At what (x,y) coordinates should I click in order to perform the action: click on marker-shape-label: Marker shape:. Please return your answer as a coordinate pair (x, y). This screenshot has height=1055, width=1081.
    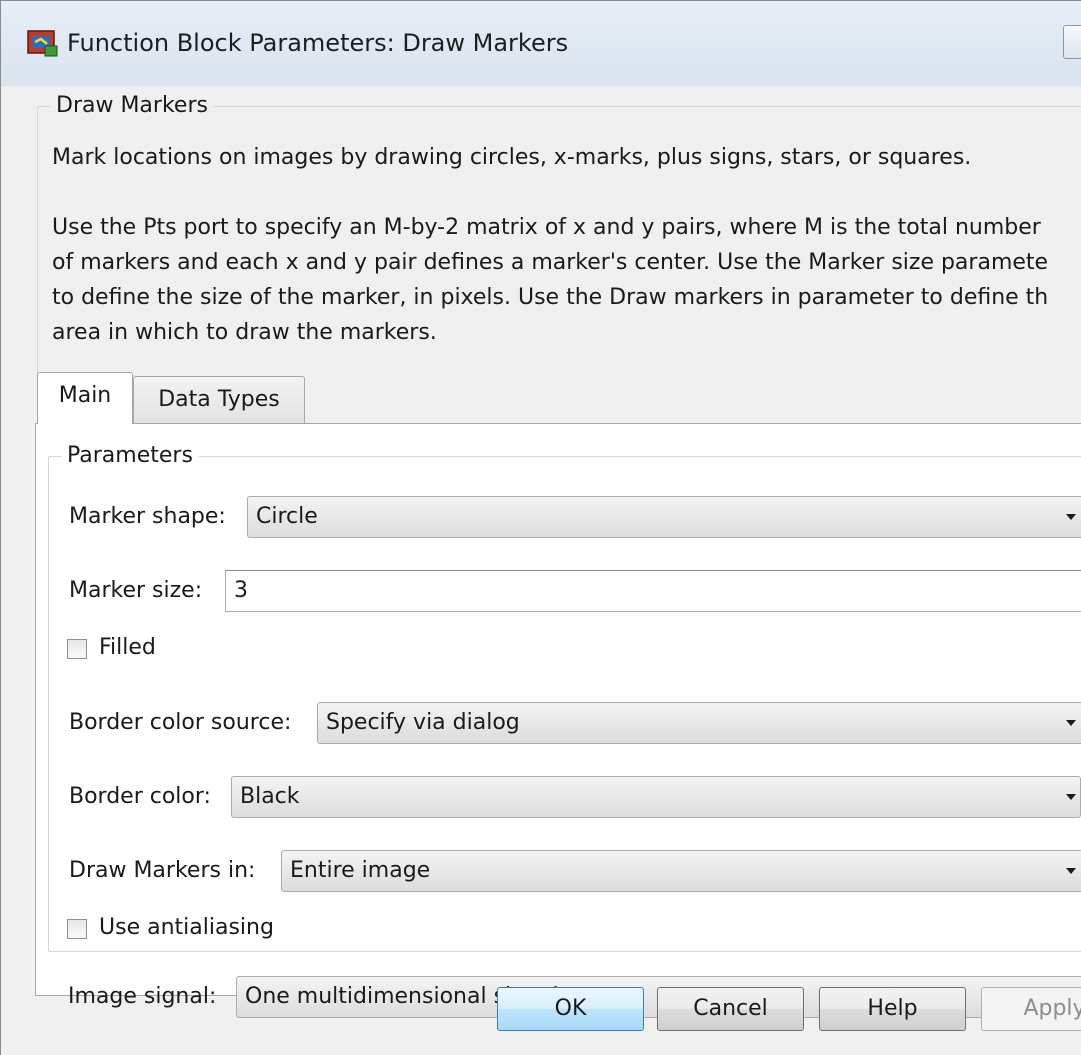
    Looking at the image, I should click on (147, 516).